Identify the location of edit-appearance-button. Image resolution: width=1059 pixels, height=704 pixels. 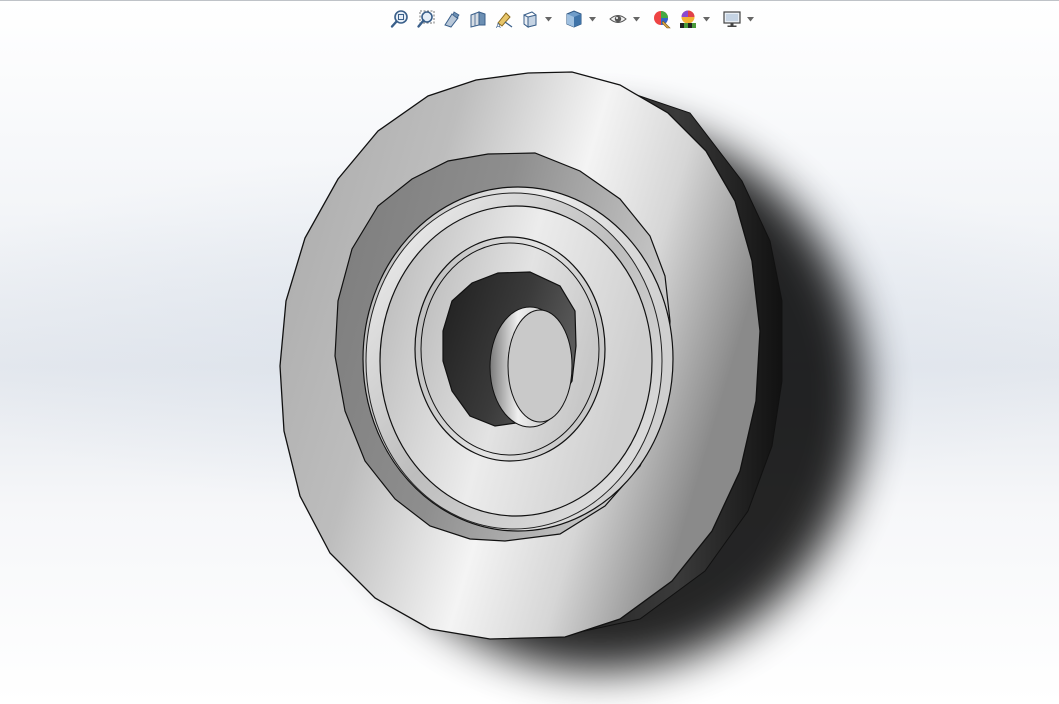
(662, 19).